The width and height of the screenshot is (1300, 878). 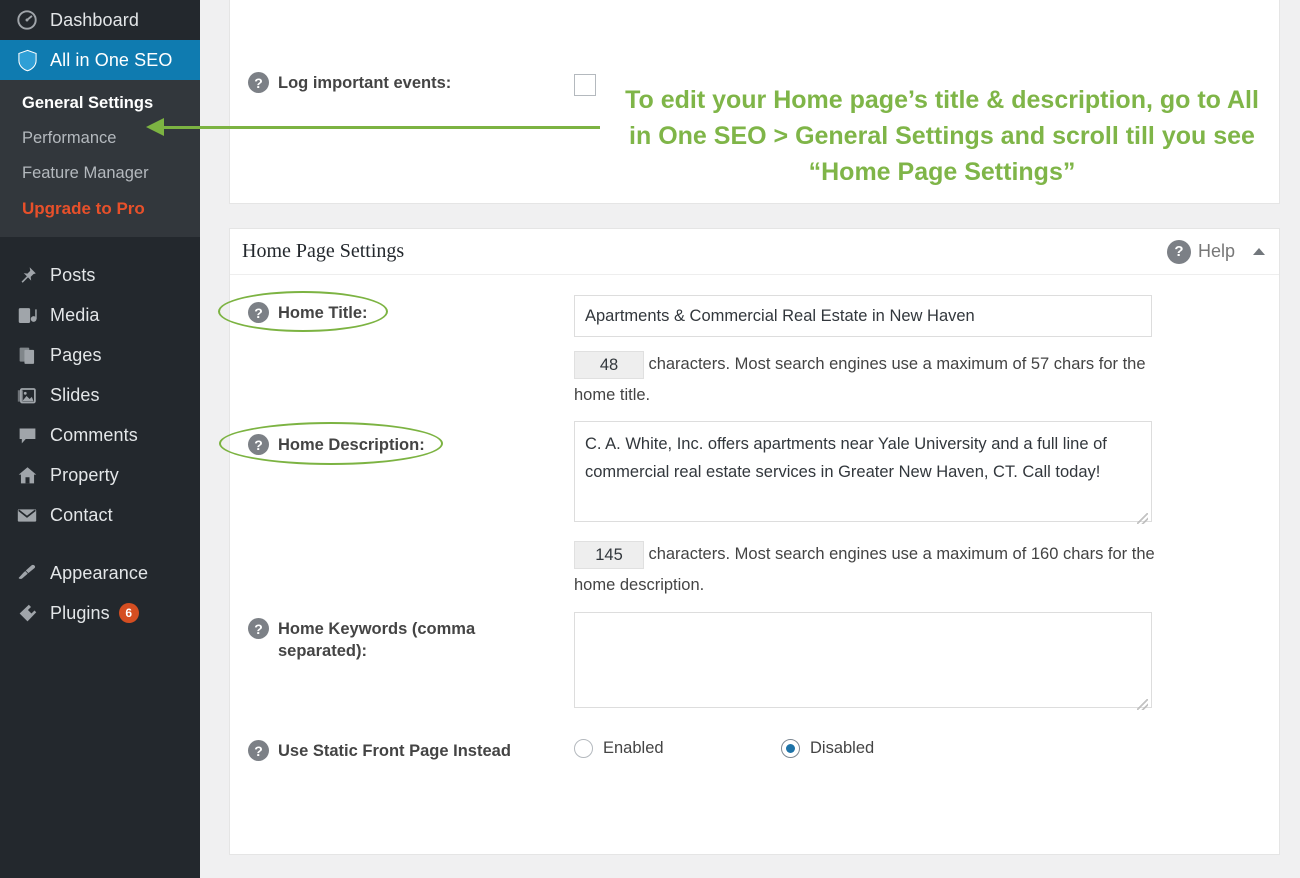 I want to click on sidebar-item-all-in-one-seo: All in One SEO, so click(x=100, y=60).